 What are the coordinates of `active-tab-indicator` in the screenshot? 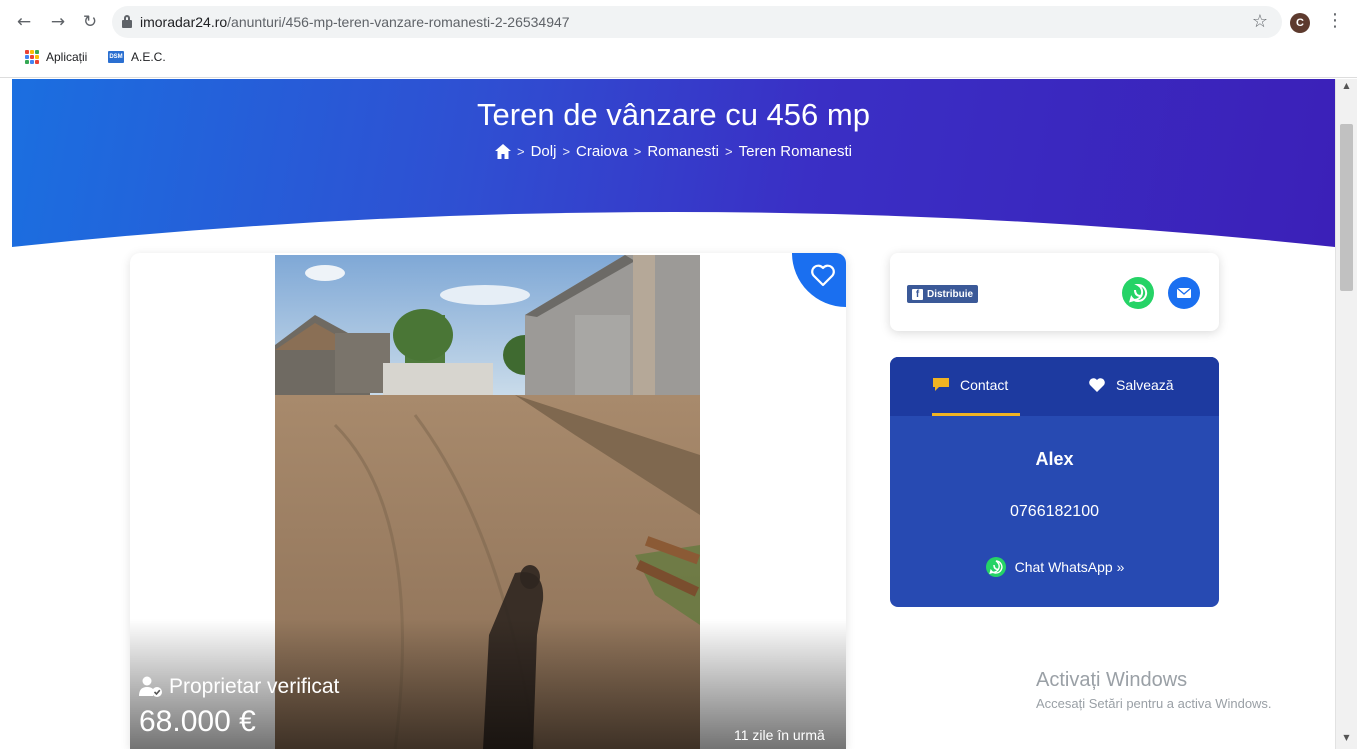 It's located at (976, 414).